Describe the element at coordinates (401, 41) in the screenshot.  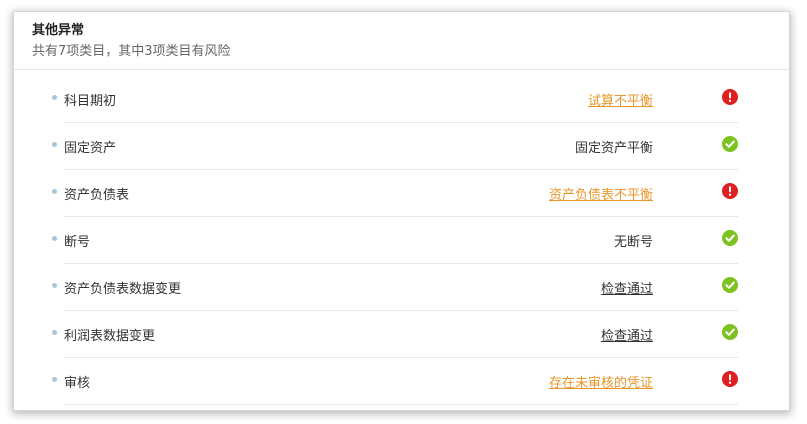
I see `panel-header: 其他异常 共有7项类目，其中3项类目有风险` at that location.